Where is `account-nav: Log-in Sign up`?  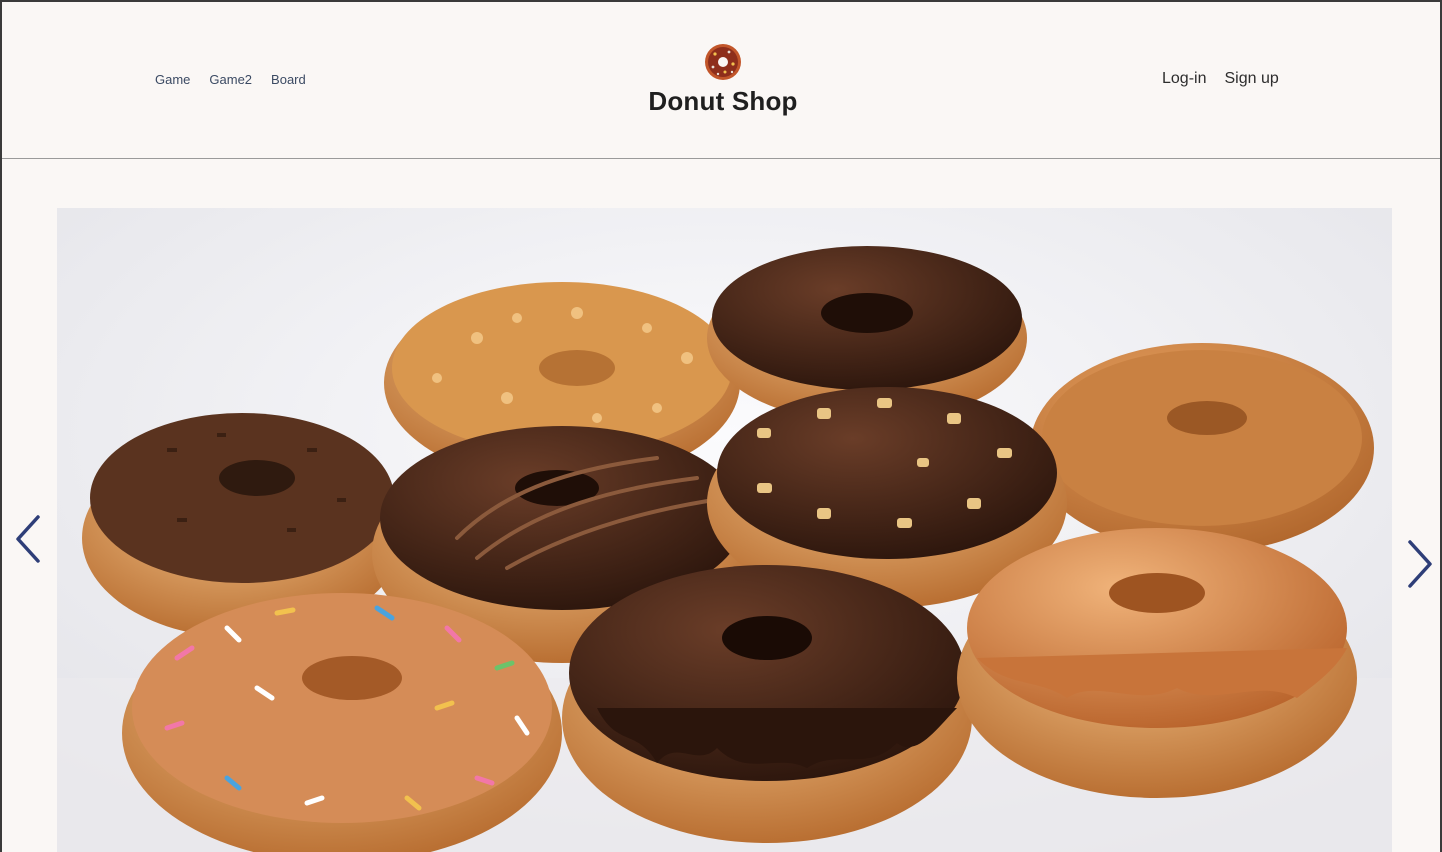
account-nav: Log-in Sign up is located at coordinates (1220, 79).